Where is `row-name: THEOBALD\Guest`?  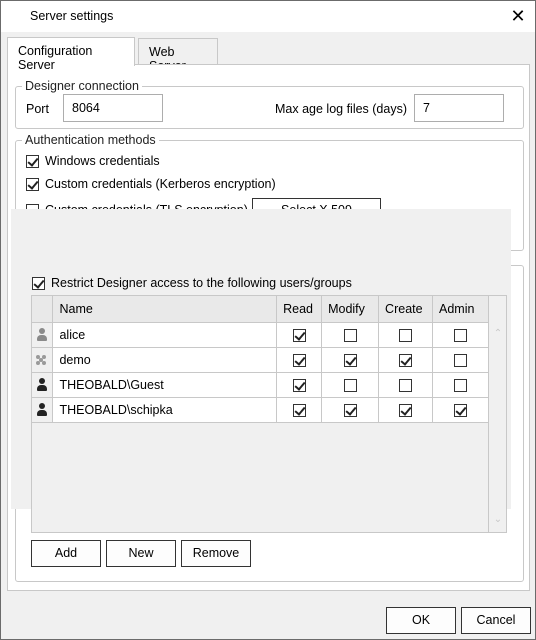
row-name: THEOBALD\Guest is located at coordinates (165, 385).